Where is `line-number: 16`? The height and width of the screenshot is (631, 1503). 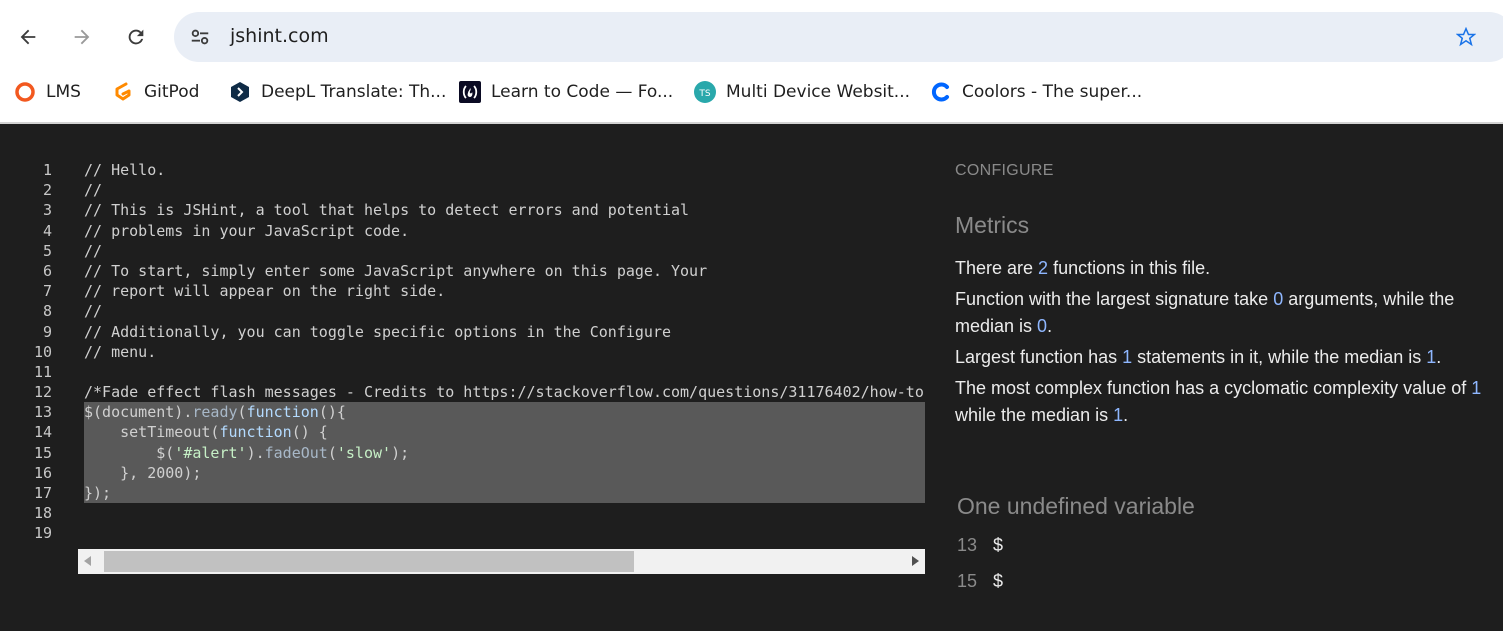
line-number: 16 is located at coordinates (42, 472).